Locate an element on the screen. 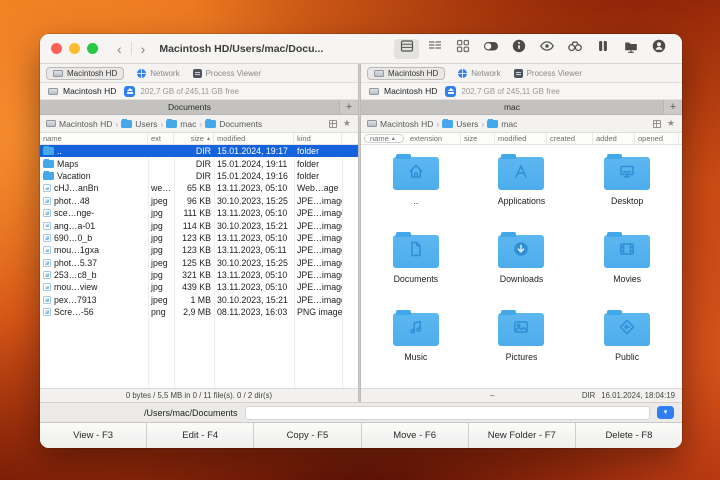 The height and width of the screenshot is (480, 720). right-status-selected: – is located at coordinates (492, 395).